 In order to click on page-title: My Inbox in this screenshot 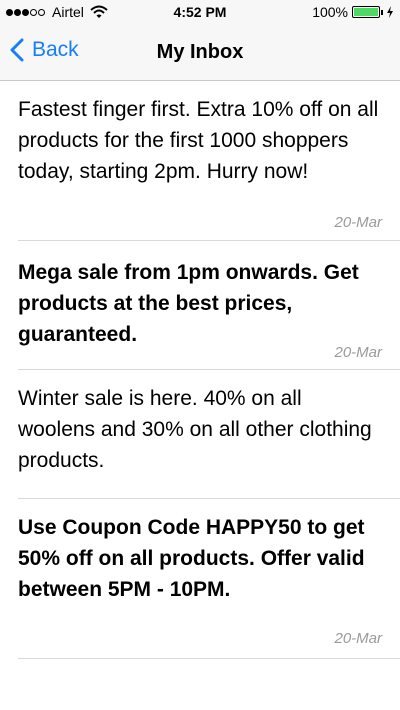, I will do `click(200, 52)`.